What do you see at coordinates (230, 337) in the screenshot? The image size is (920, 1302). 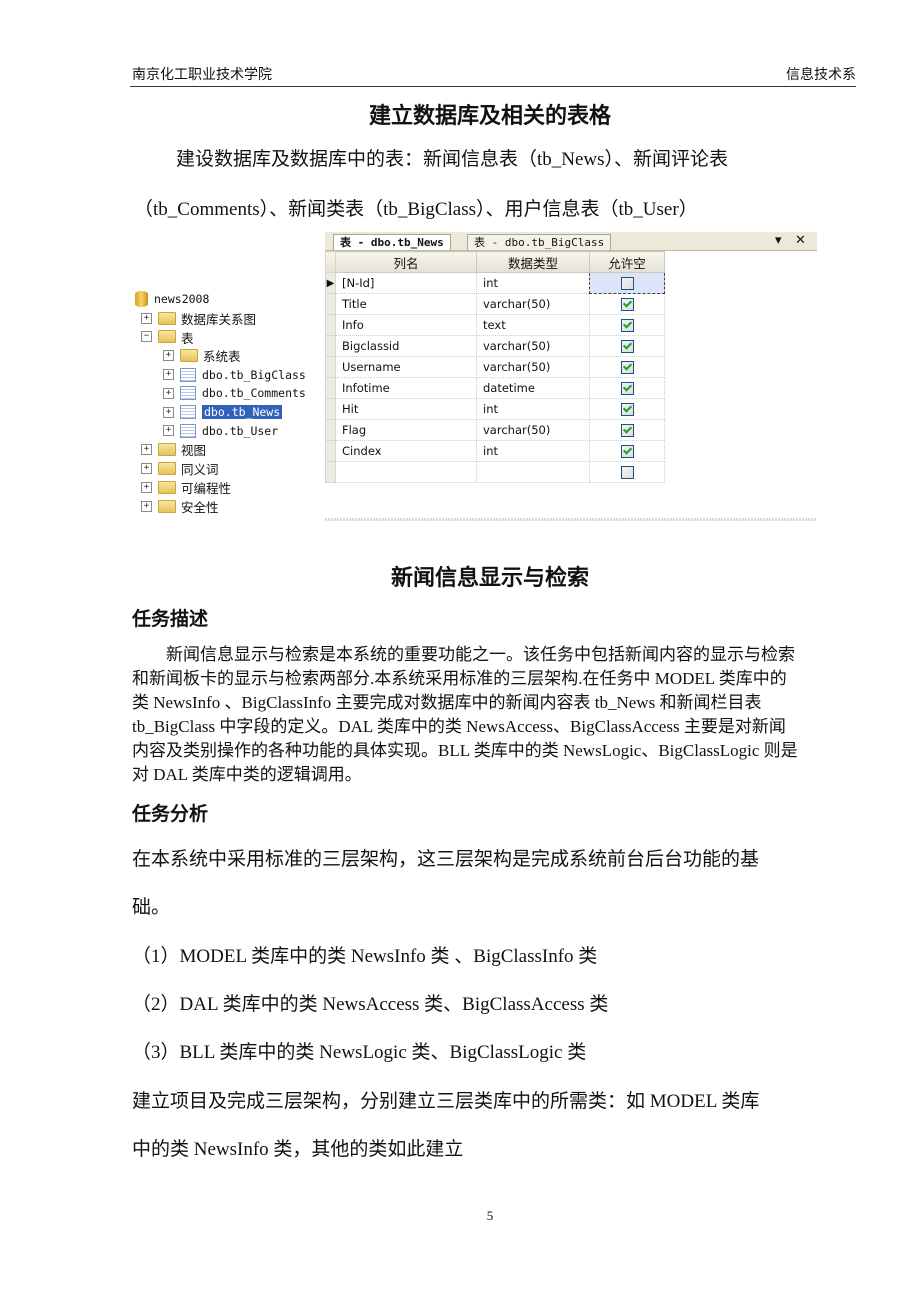 I see `tree-item: − 表` at bounding box center [230, 337].